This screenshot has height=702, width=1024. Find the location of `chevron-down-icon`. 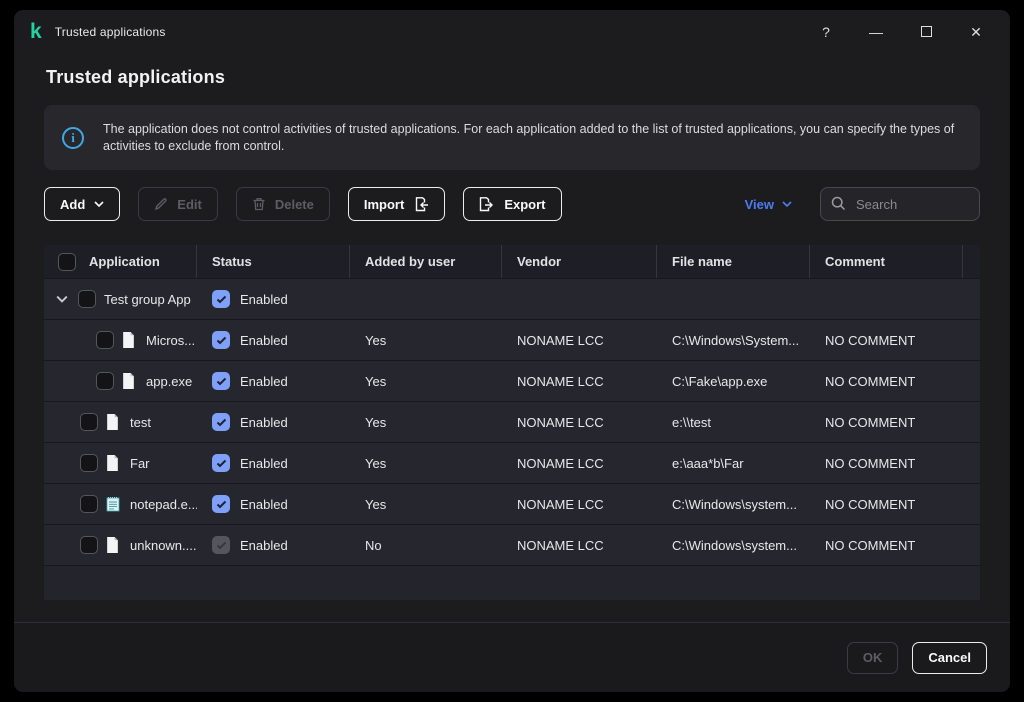

chevron-down-icon is located at coordinates (787, 204).